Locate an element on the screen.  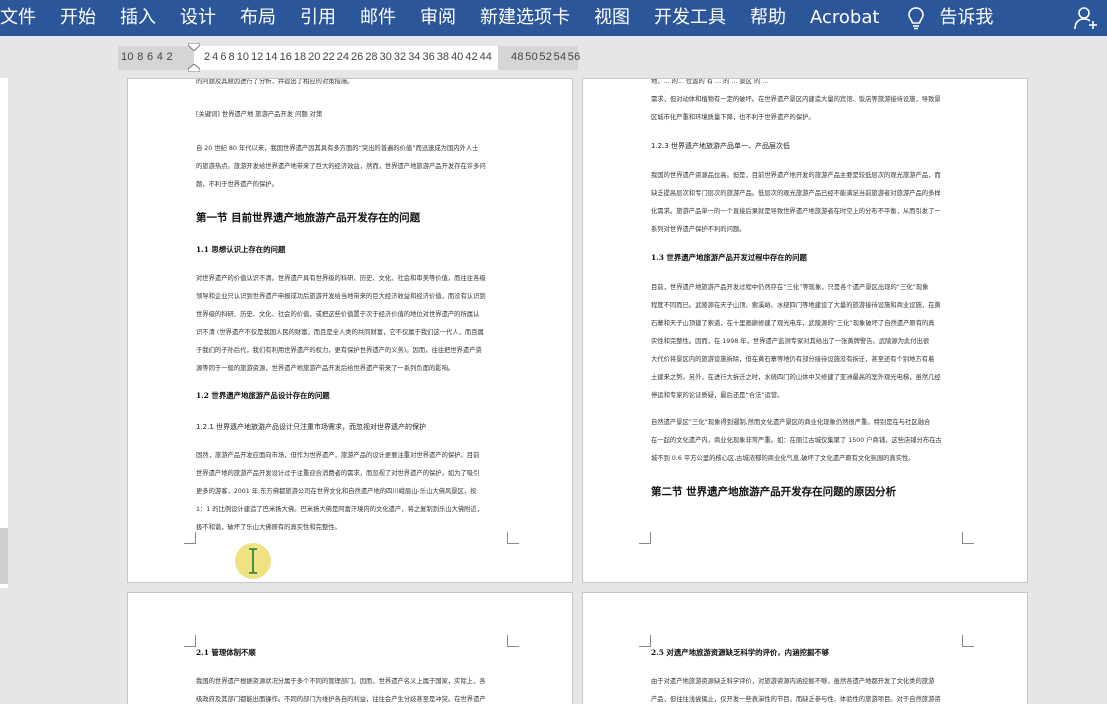
menu-file: 文件 is located at coordinates (24, 18).